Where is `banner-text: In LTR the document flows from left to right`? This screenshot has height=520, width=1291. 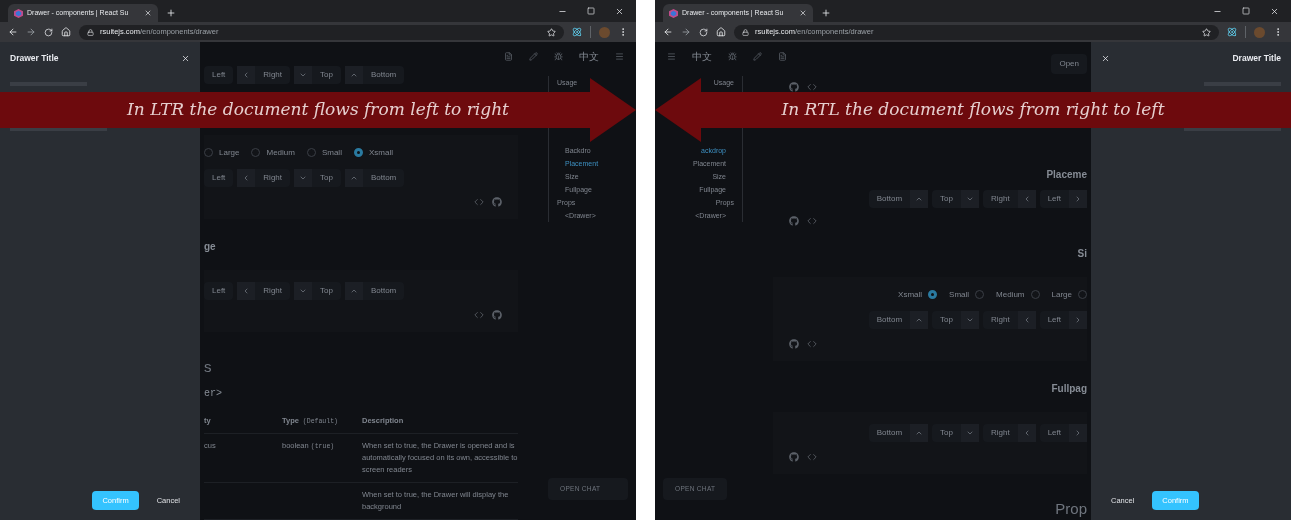
banner-text: In LTR the document flows from left to right is located at coordinates (318, 110).